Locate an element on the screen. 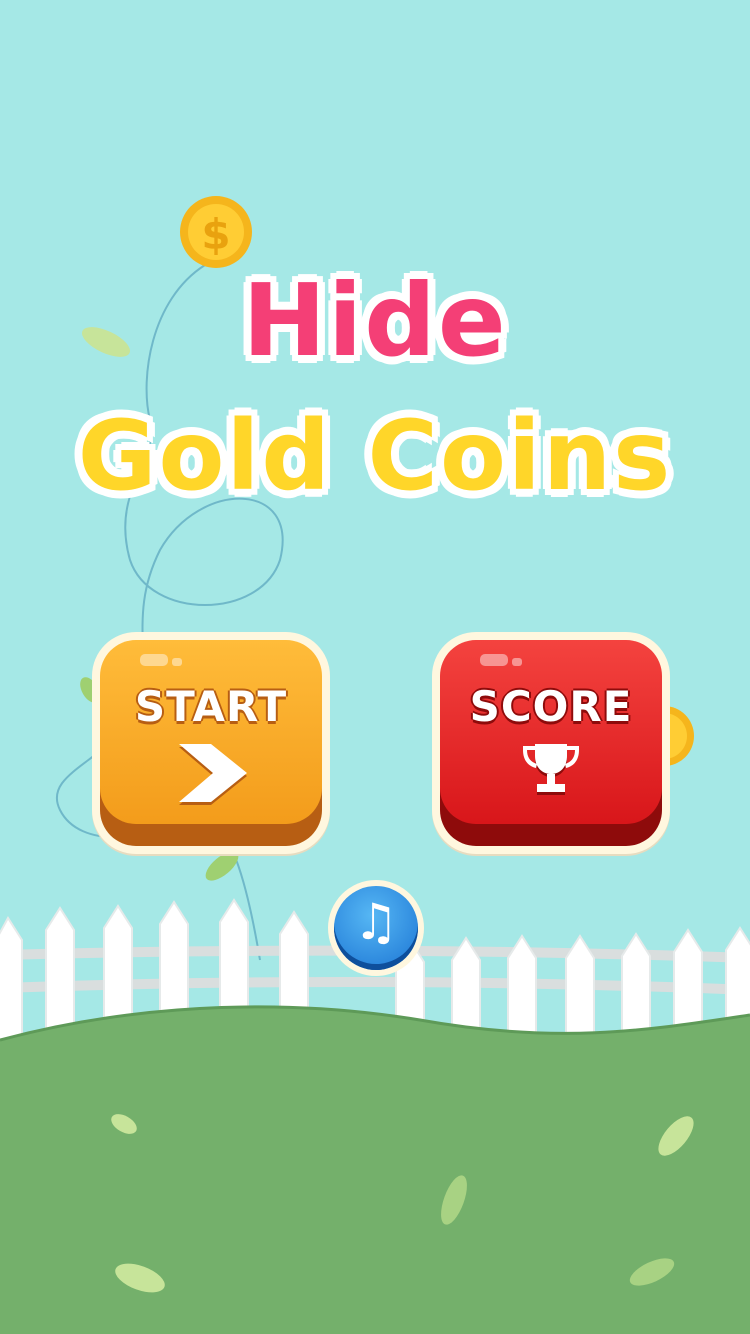 This screenshot has width=750, height=1334. start-button: START is located at coordinates (211, 743).